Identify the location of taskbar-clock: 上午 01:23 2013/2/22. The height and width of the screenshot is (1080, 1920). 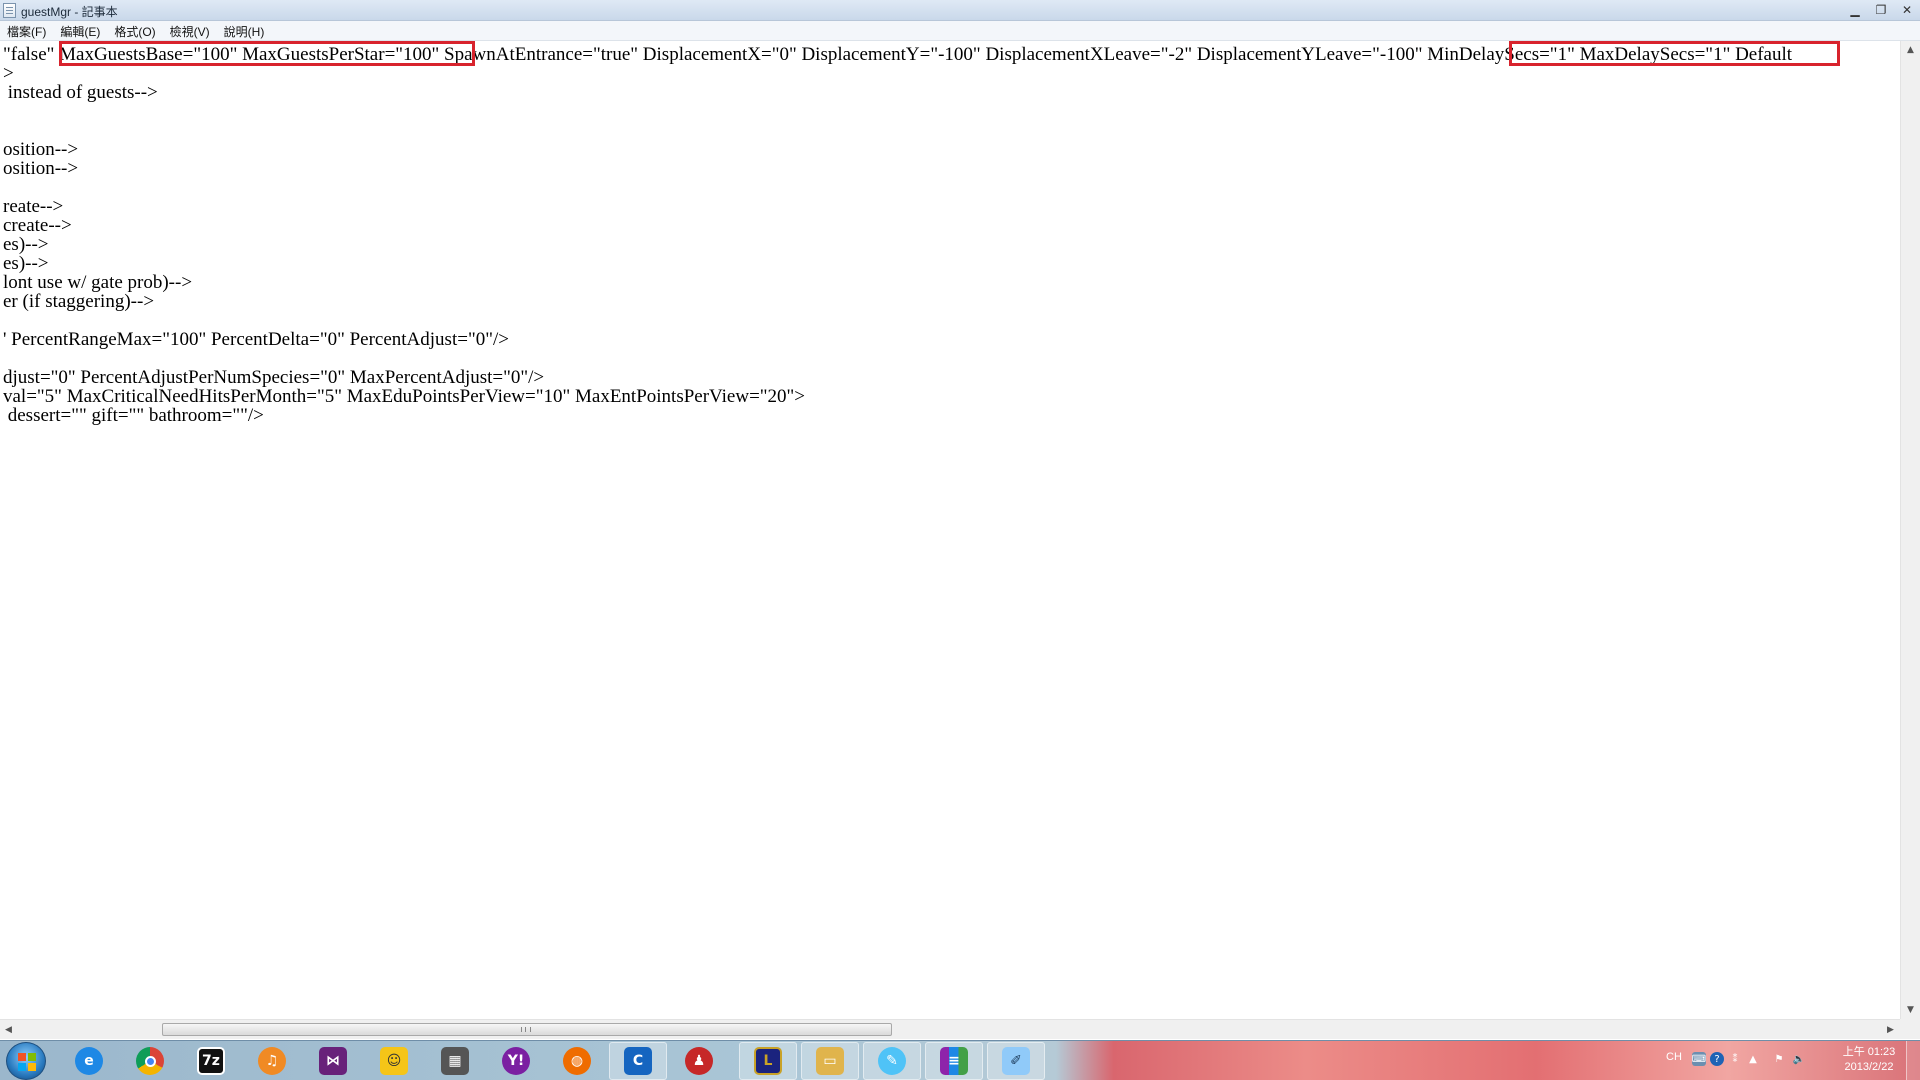
(1869, 1060).